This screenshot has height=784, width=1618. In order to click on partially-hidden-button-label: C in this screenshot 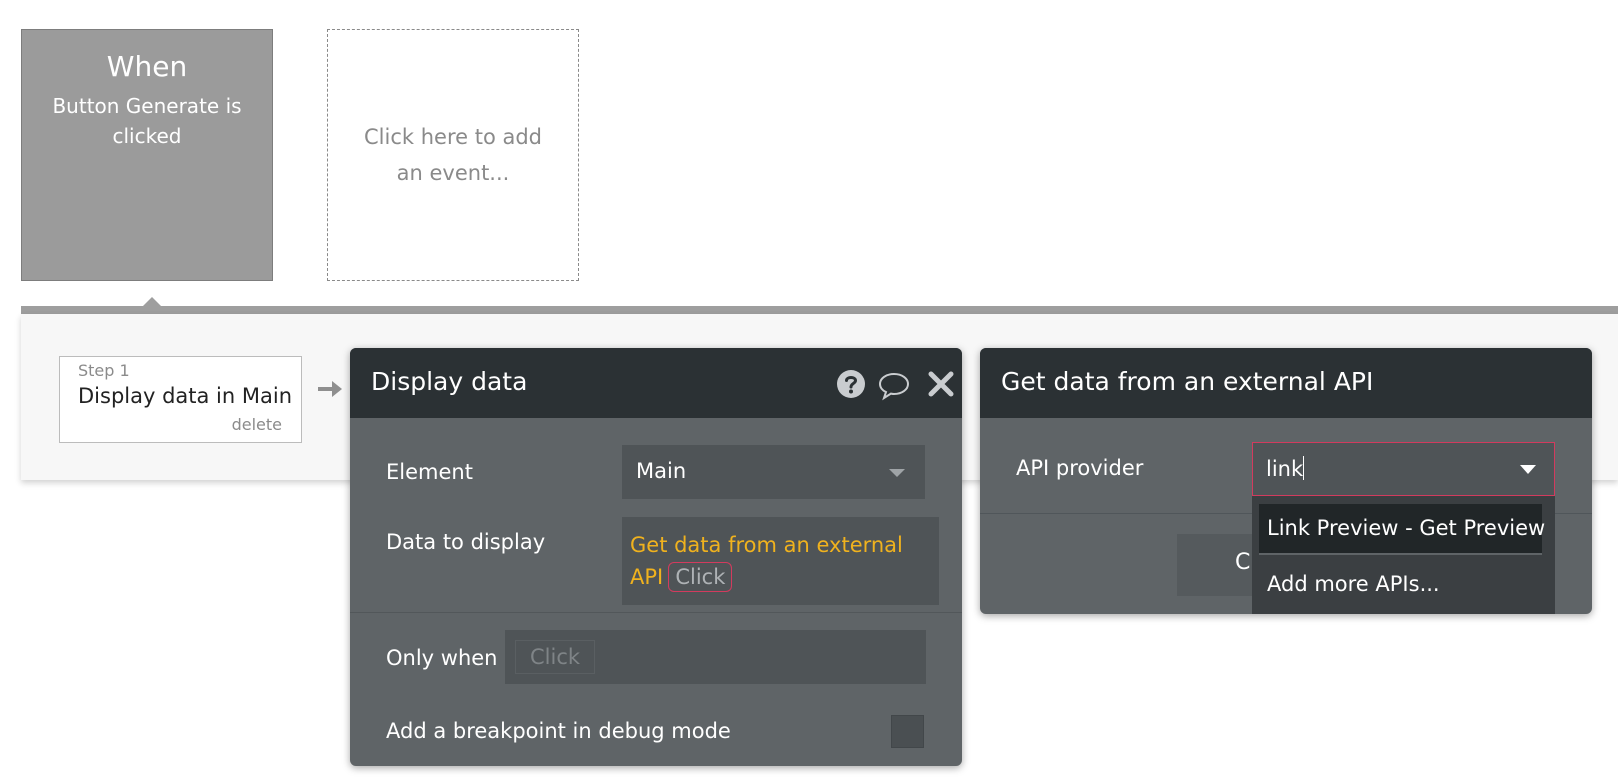, I will do `click(1243, 562)`.